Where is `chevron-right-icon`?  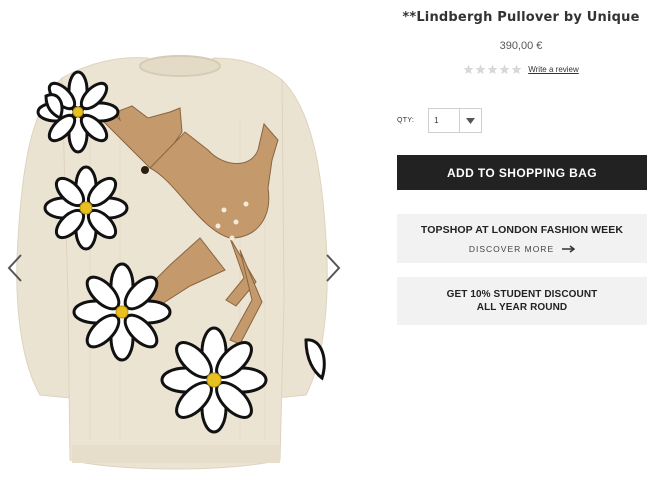 chevron-right-icon is located at coordinates (333, 268).